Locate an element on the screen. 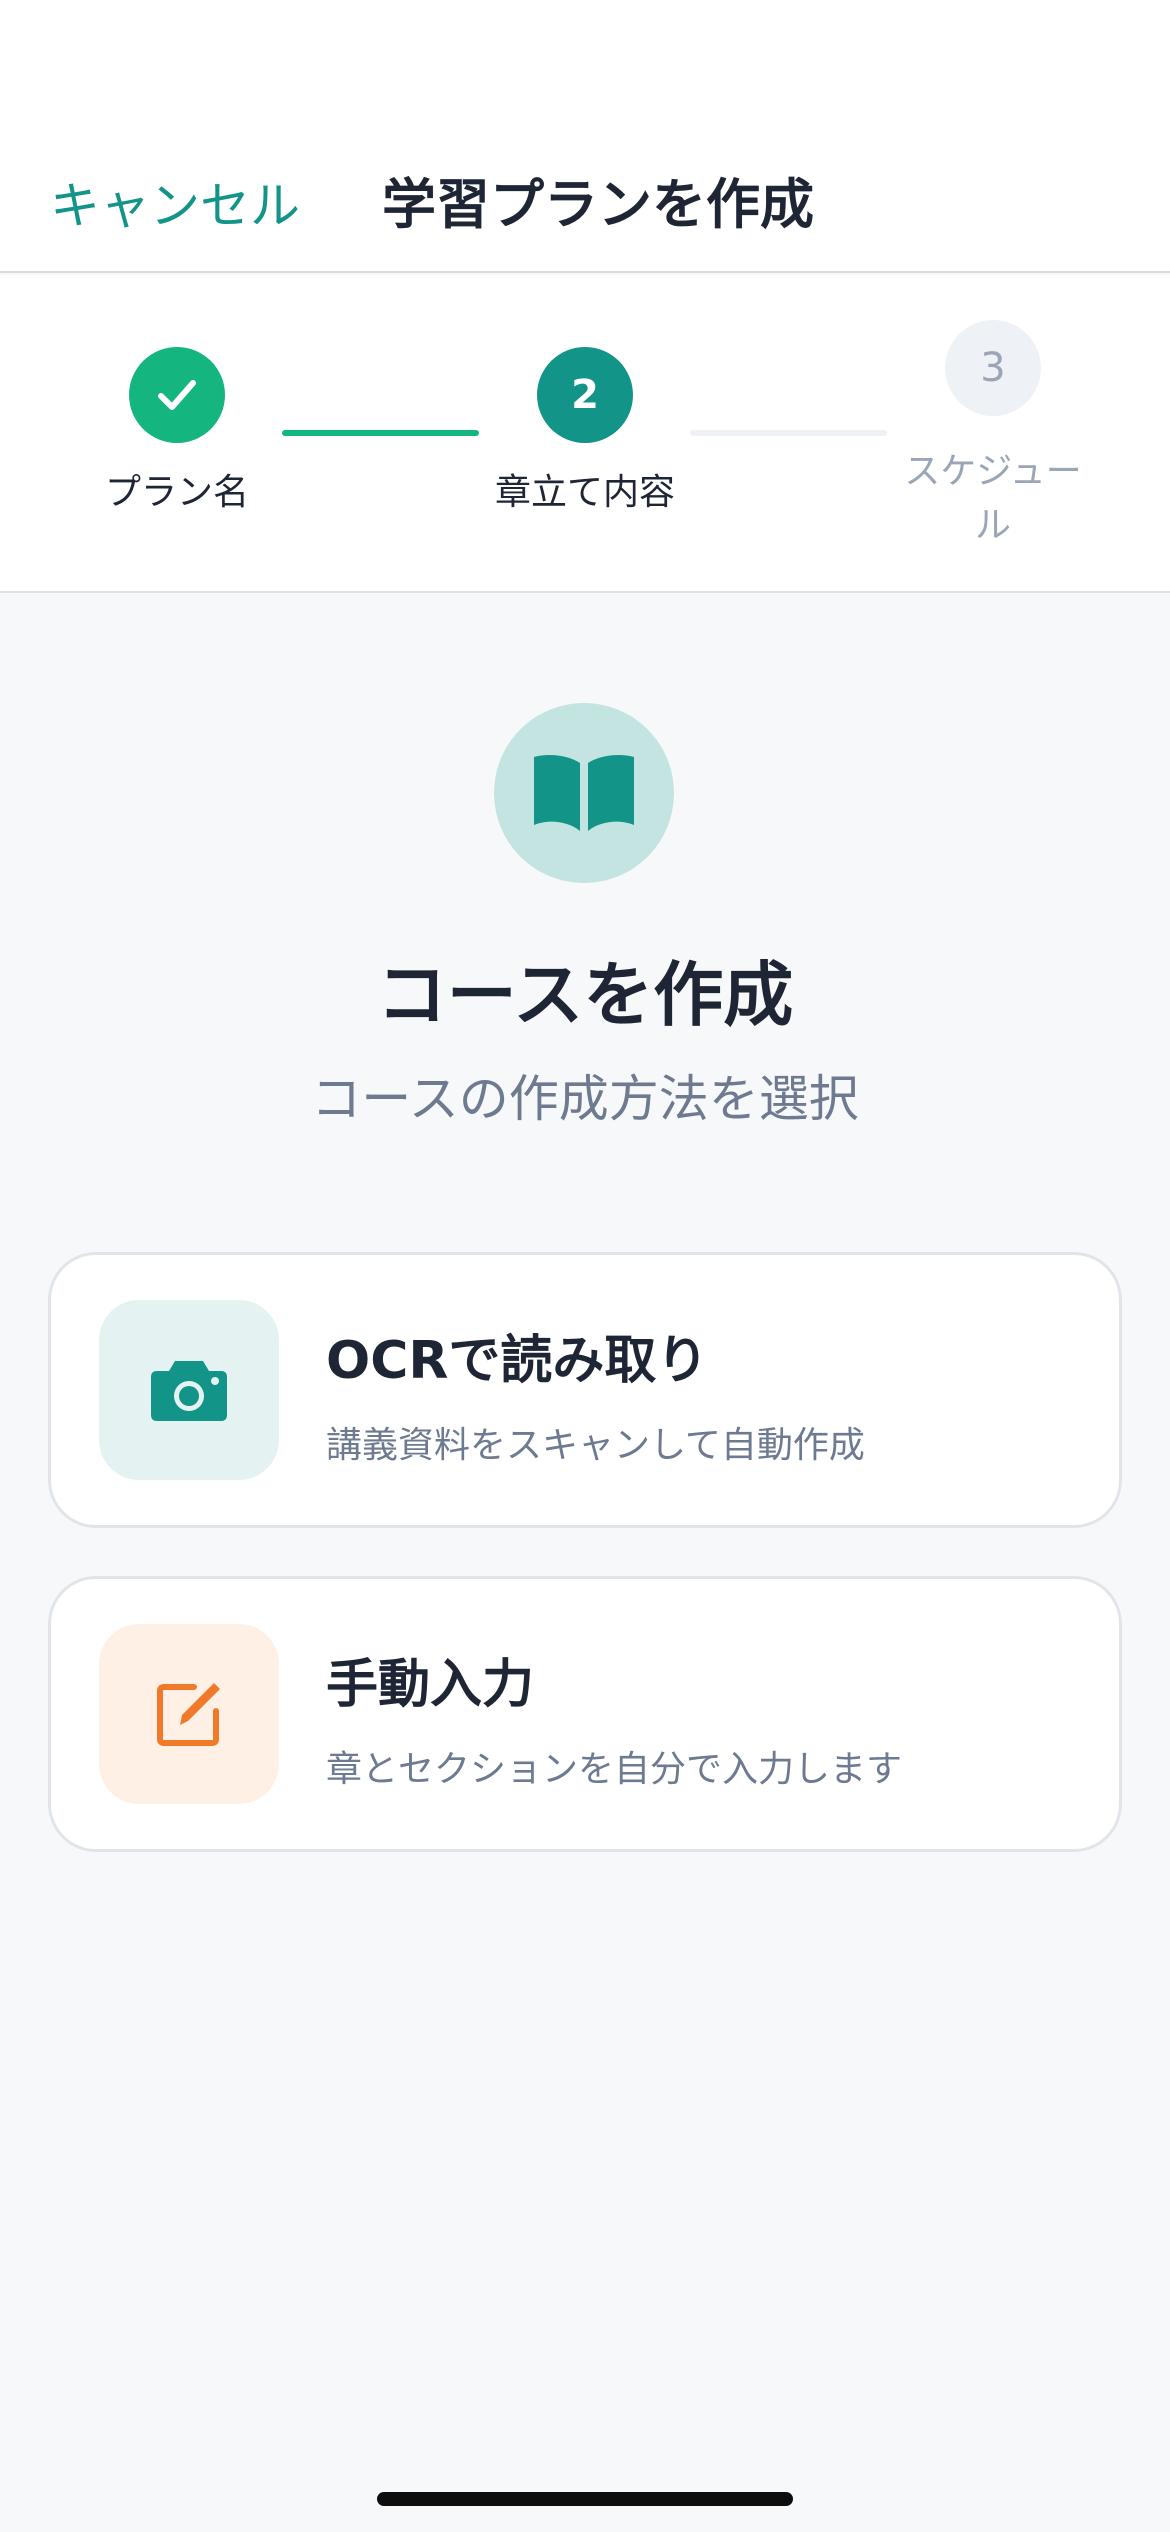 Image resolution: width=1170 pixels, height=2532 pixels. step-3-label: スケジュー ル is located at coordinates (993, 499).